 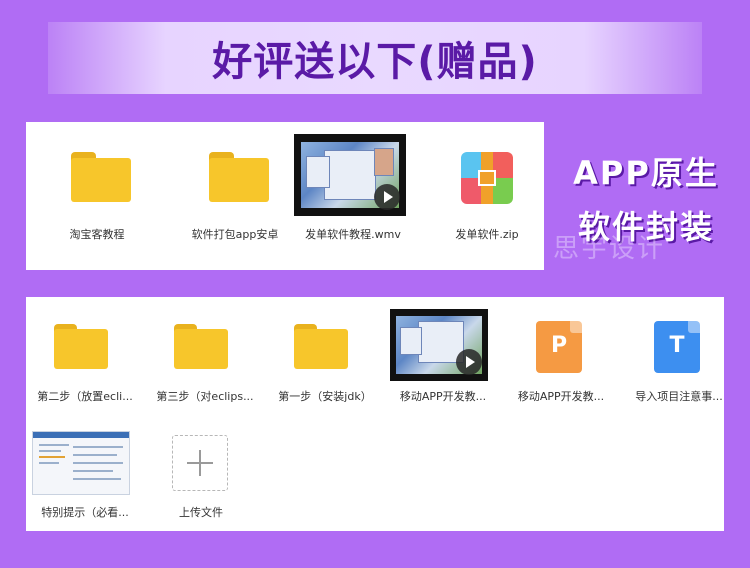 I want to click on file-label: 淘宝客教程, so click(x=97, y=234).